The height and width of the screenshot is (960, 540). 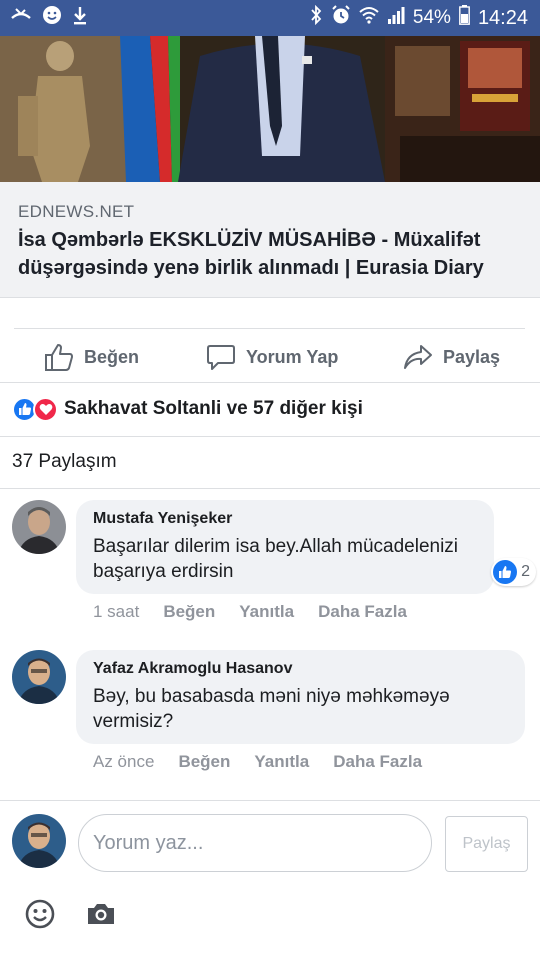 I want to click on reaction-icons, so click(x=35, y=409).